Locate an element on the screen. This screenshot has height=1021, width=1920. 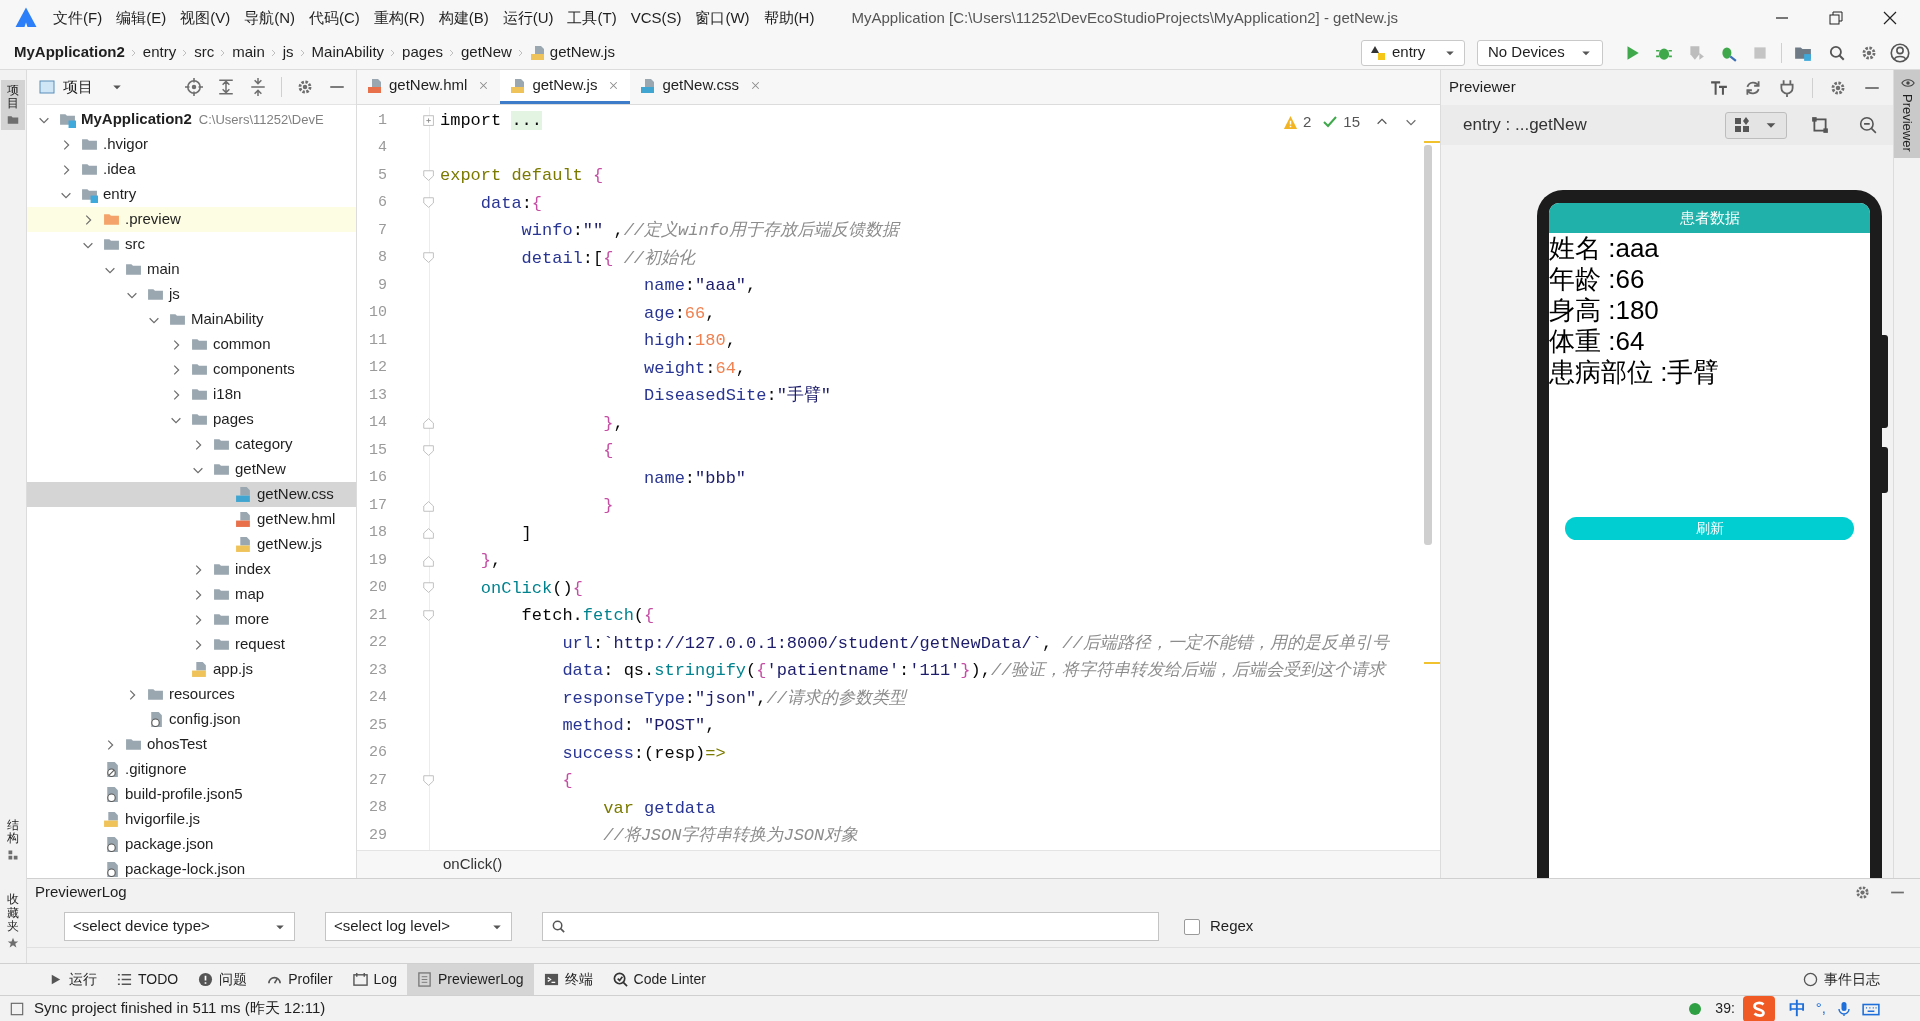
tree-item: more is located at coordinates (191, 619).